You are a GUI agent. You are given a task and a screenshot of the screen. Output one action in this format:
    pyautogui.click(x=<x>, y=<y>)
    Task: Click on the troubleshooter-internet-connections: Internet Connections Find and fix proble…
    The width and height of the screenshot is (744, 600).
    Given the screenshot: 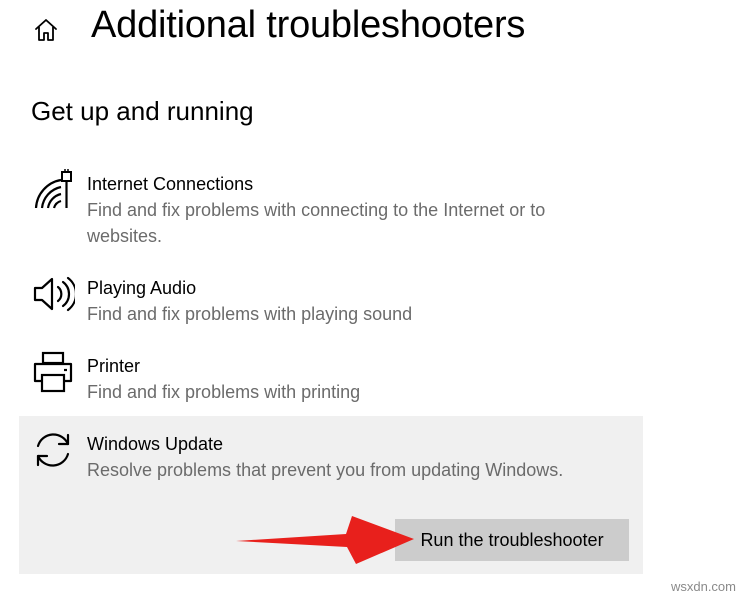 What is the action you would take?
    pyautogui.click(x=331, y=207)
    